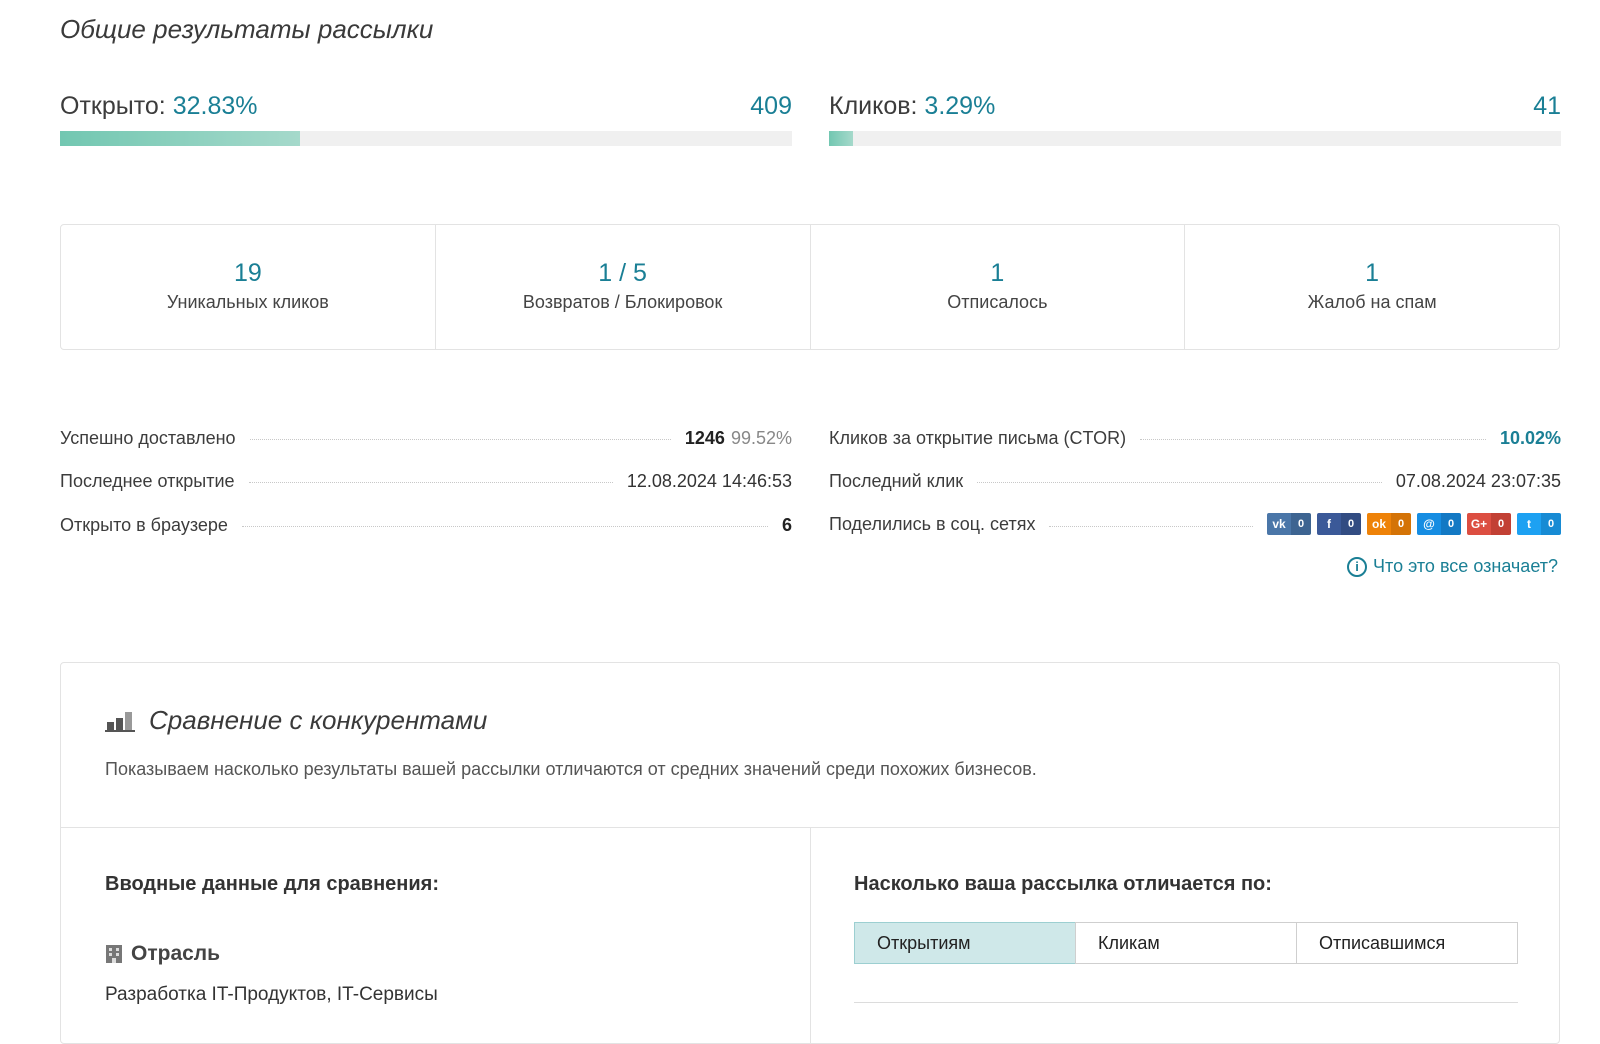 Image resolution: width=1600 pixels, height=1044 pixels. What do you see at coordinates (1478, 481) in the screenshot?
I see `last-click-value: 07.08.2024 23:07:35` at bounding box center [1478, 481].